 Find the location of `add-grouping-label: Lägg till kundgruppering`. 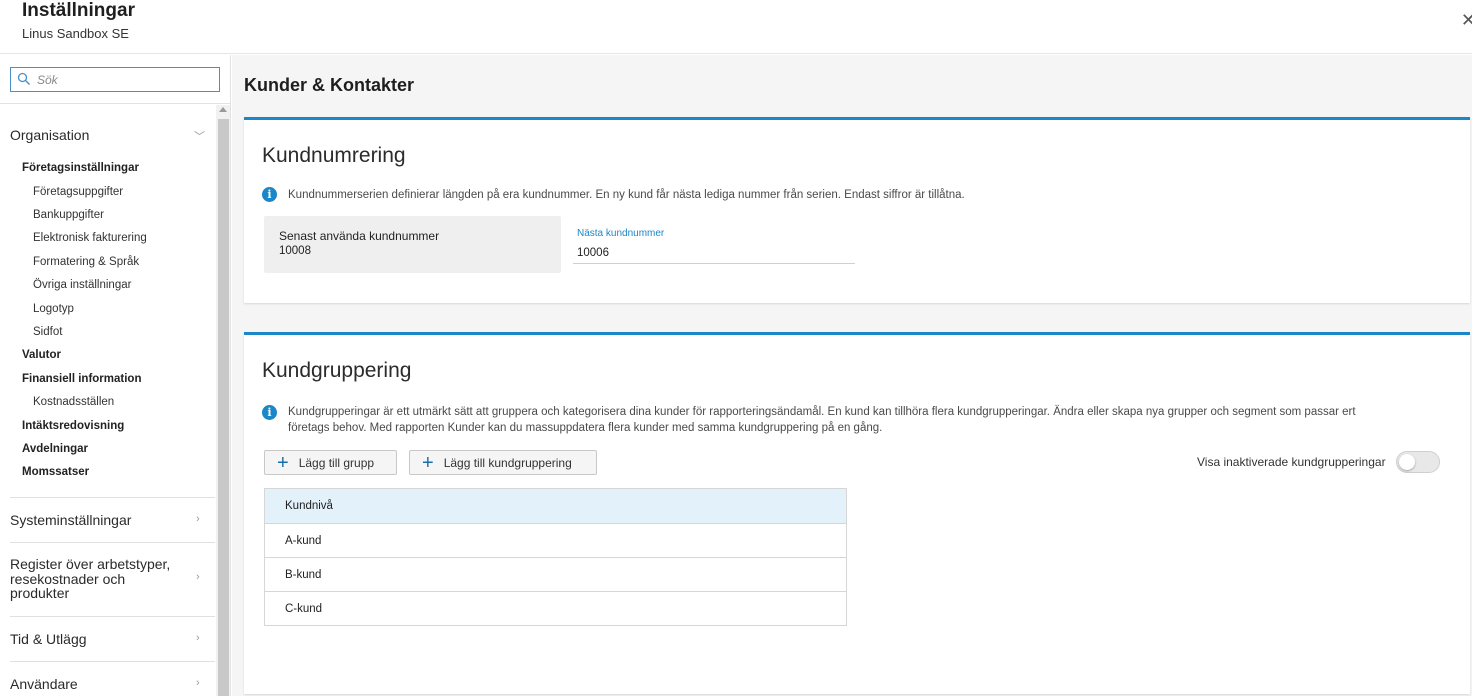

add-grouping-label: Lägg till kundgruppering is located at coordinates (507, 462).